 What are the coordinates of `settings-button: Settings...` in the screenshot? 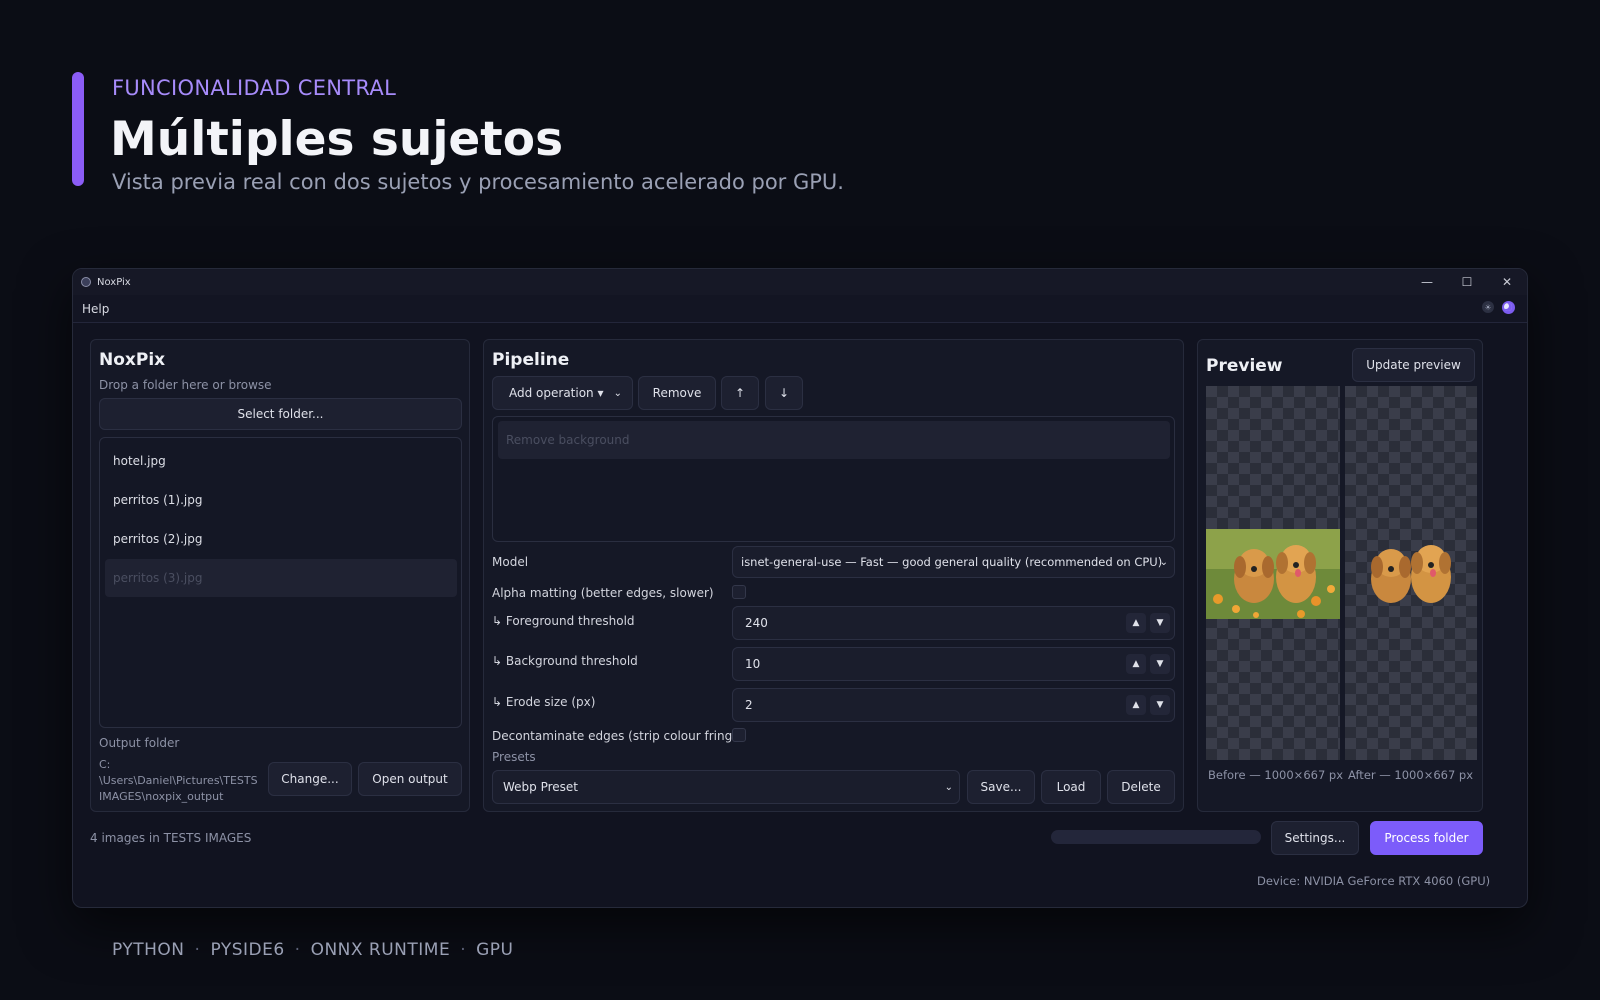 It's located at (1315, 838).